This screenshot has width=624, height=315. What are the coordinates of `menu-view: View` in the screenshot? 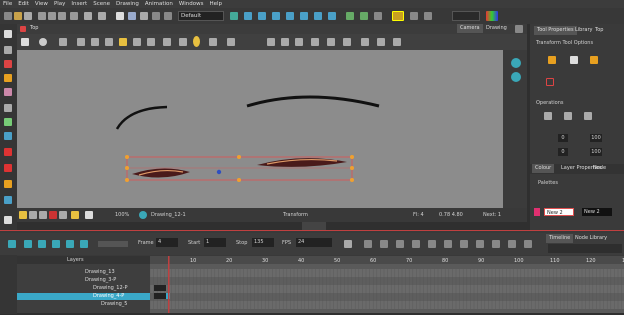 It's located at (41, 4).